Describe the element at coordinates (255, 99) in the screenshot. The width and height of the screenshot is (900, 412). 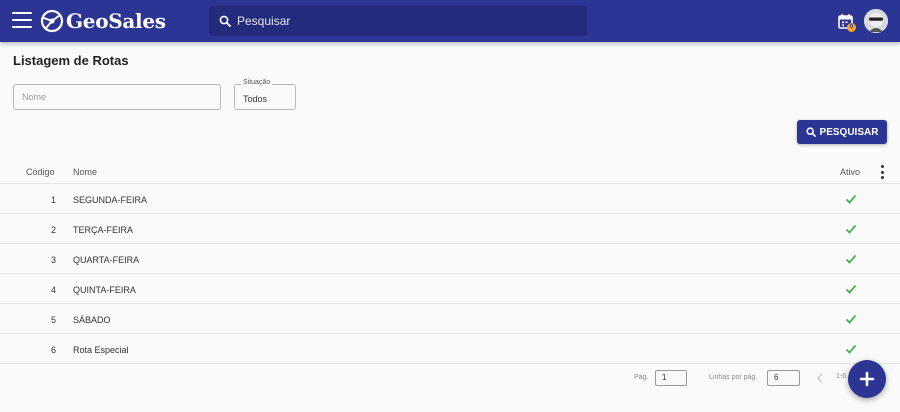
I see `situacao-value: Todos` at that location.